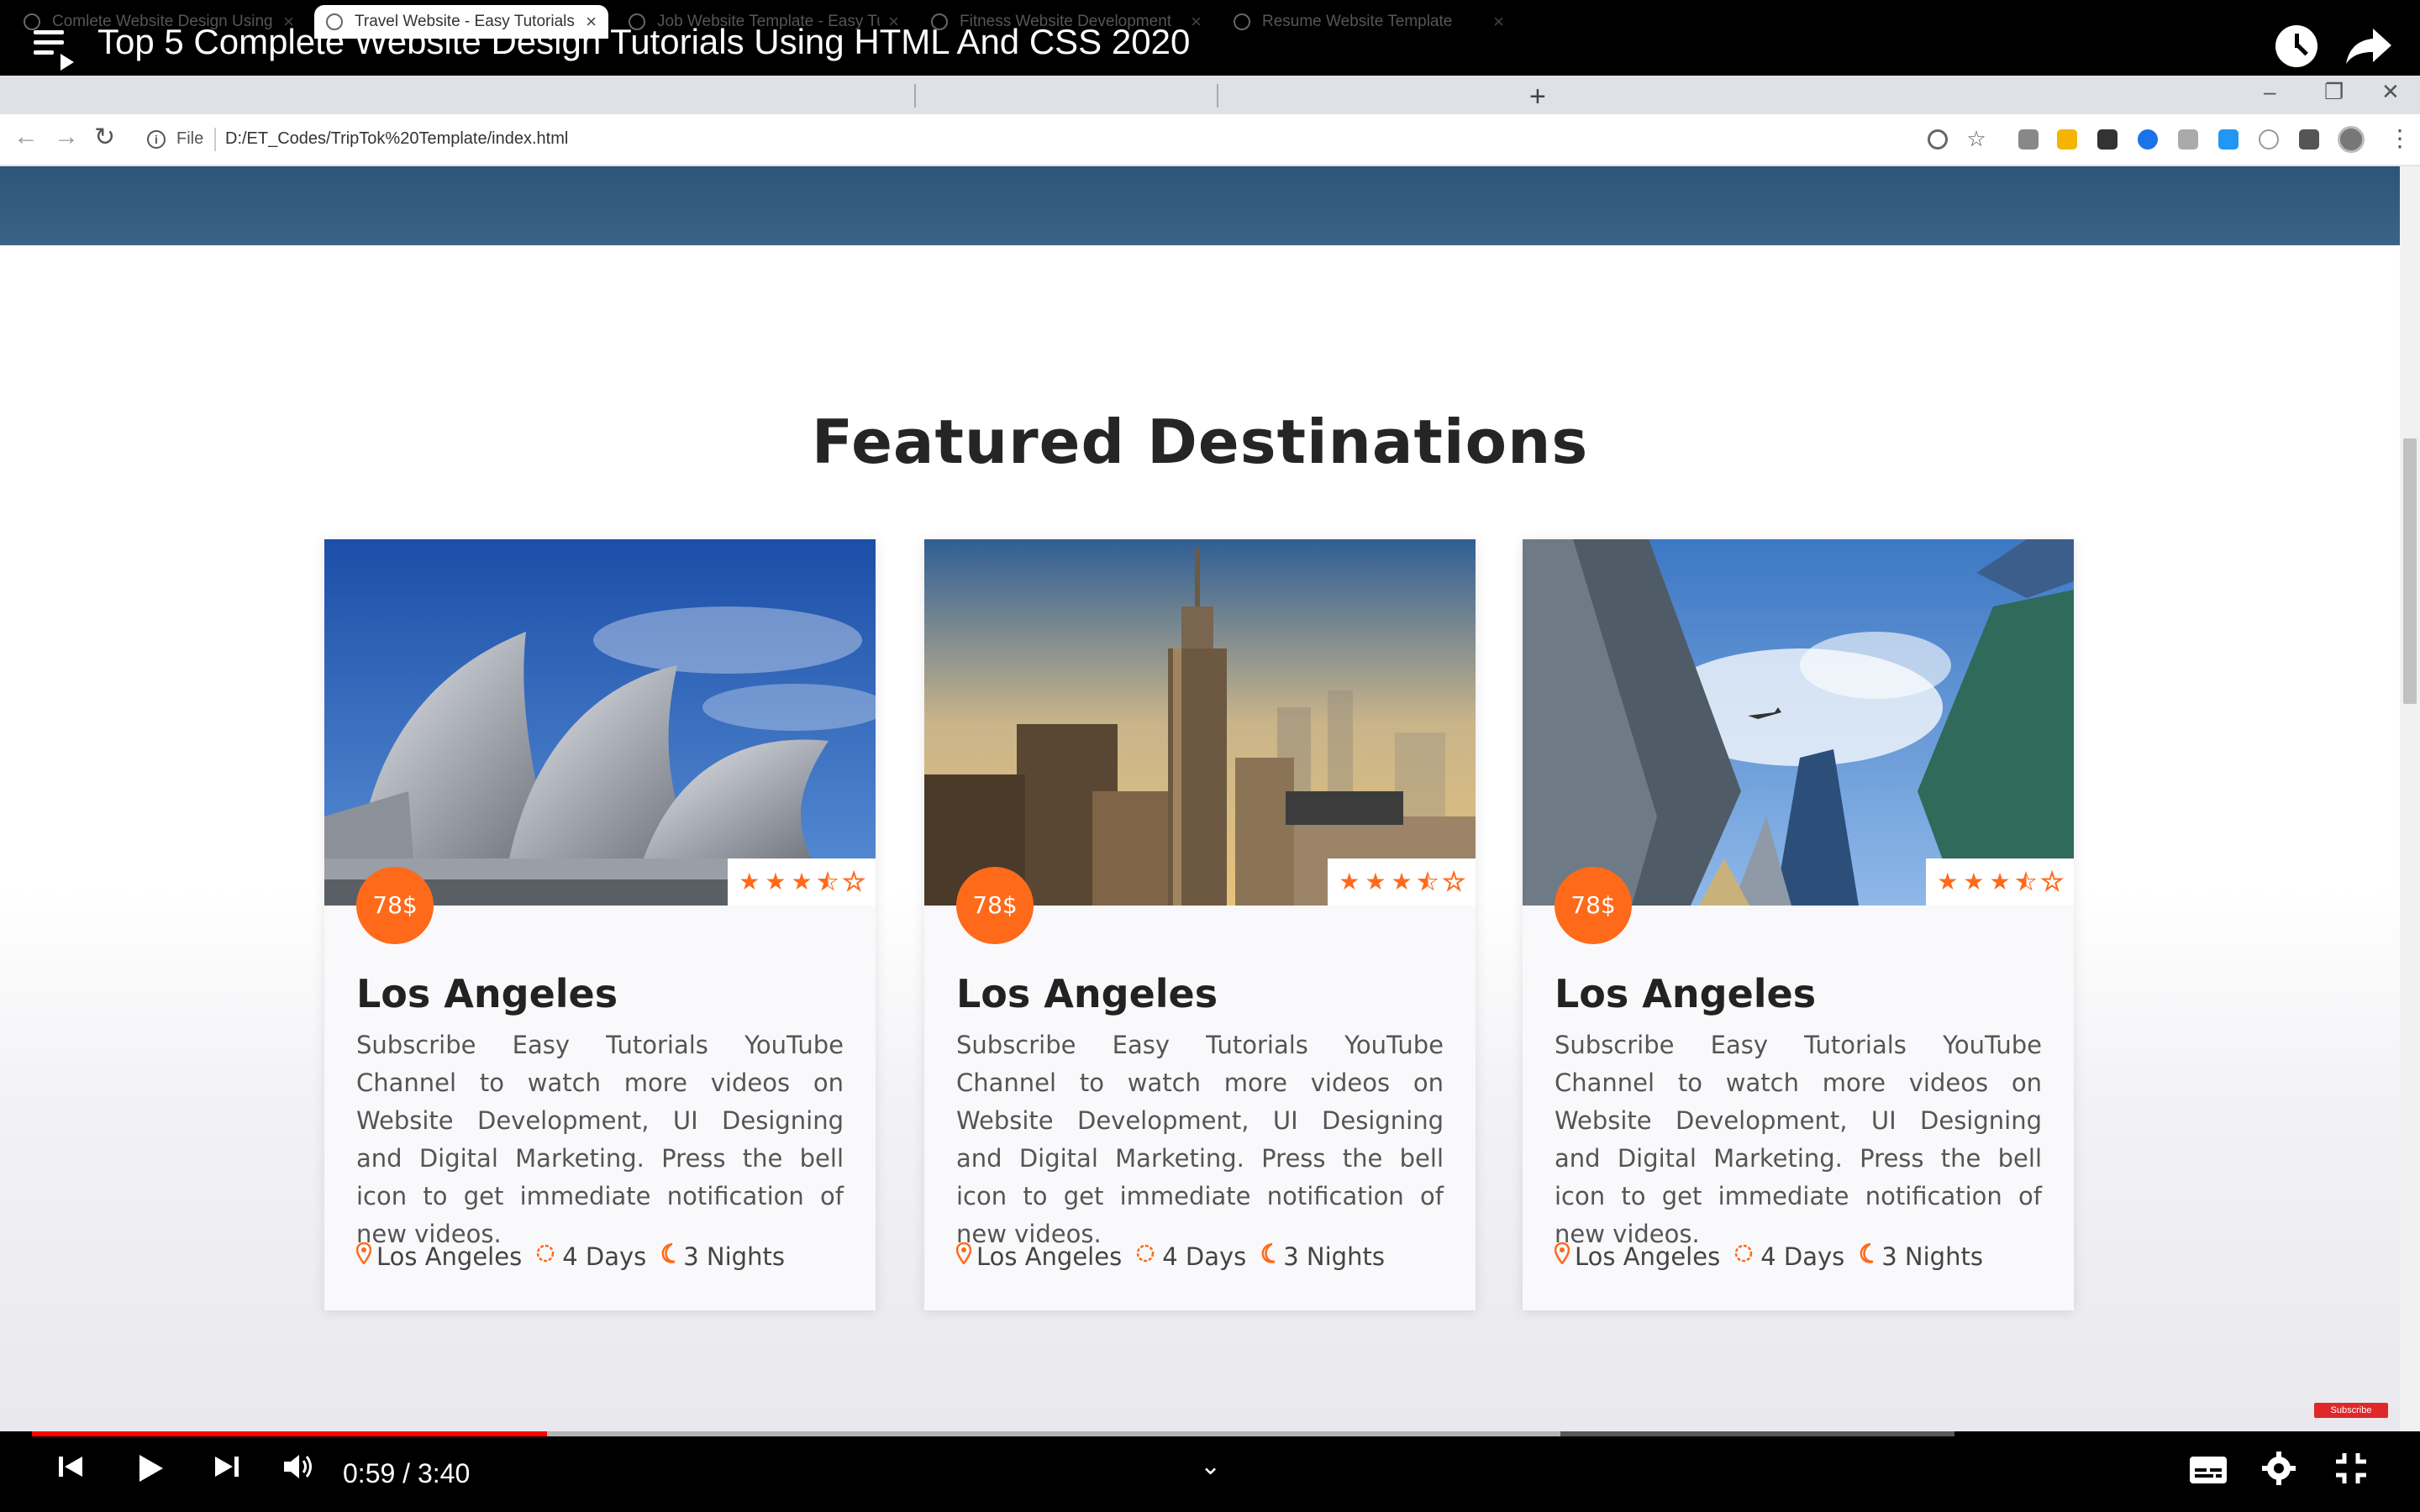 This screenshot has height=1512, width=2420. Describe the element at coordinates (2309, 139) in the screenshot. I see `extensions-puzzle-icon` at that location.